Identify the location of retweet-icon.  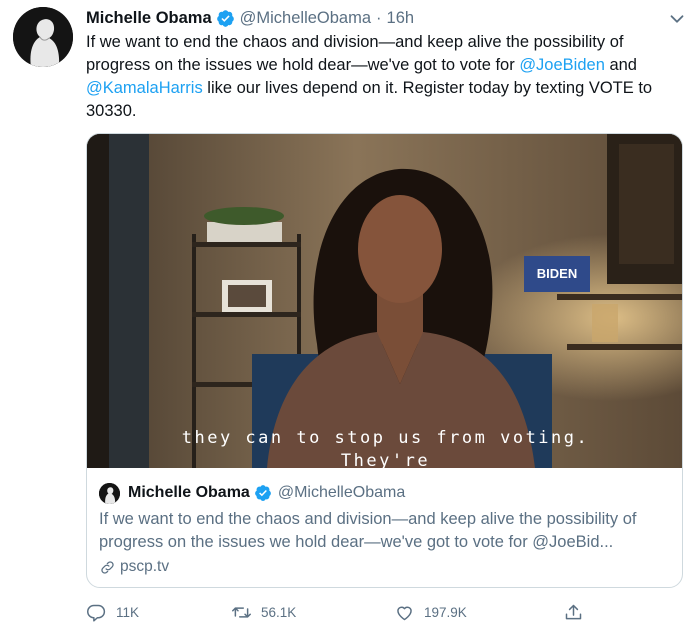
(241, 612).